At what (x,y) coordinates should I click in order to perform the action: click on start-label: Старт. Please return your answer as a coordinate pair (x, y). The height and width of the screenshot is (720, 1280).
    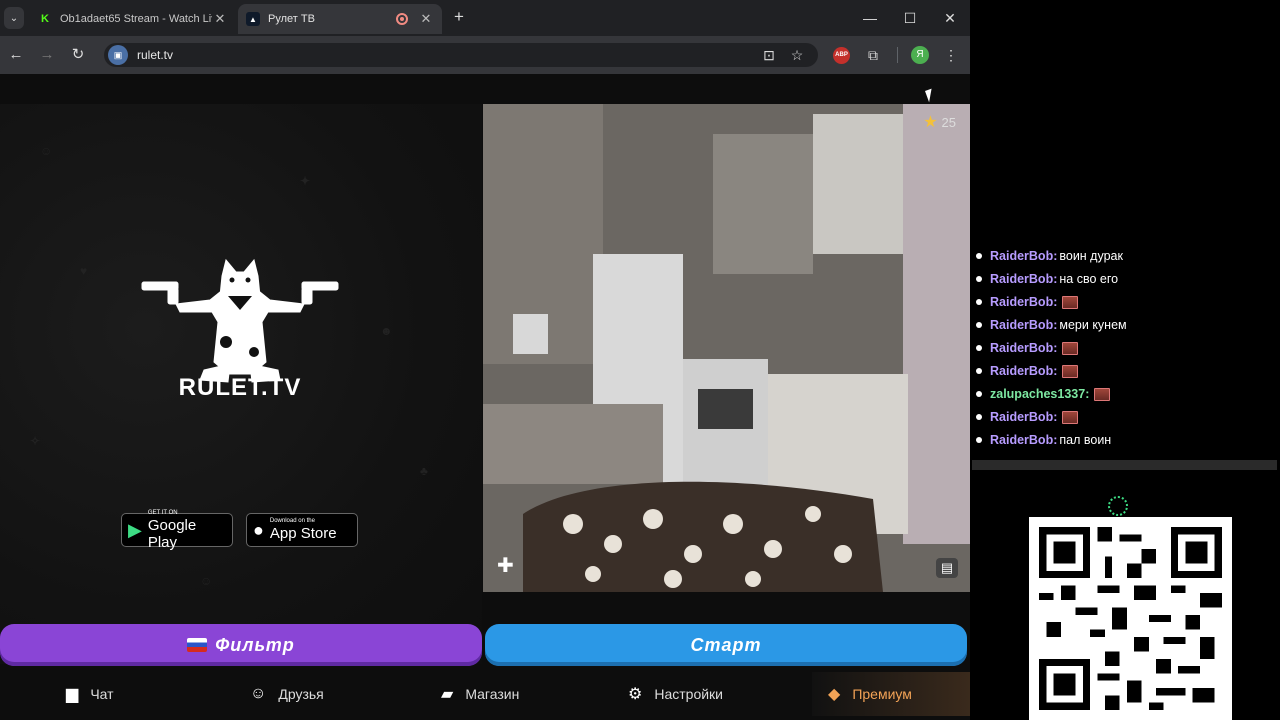
    Looking at the image, I should click on (726, 644).